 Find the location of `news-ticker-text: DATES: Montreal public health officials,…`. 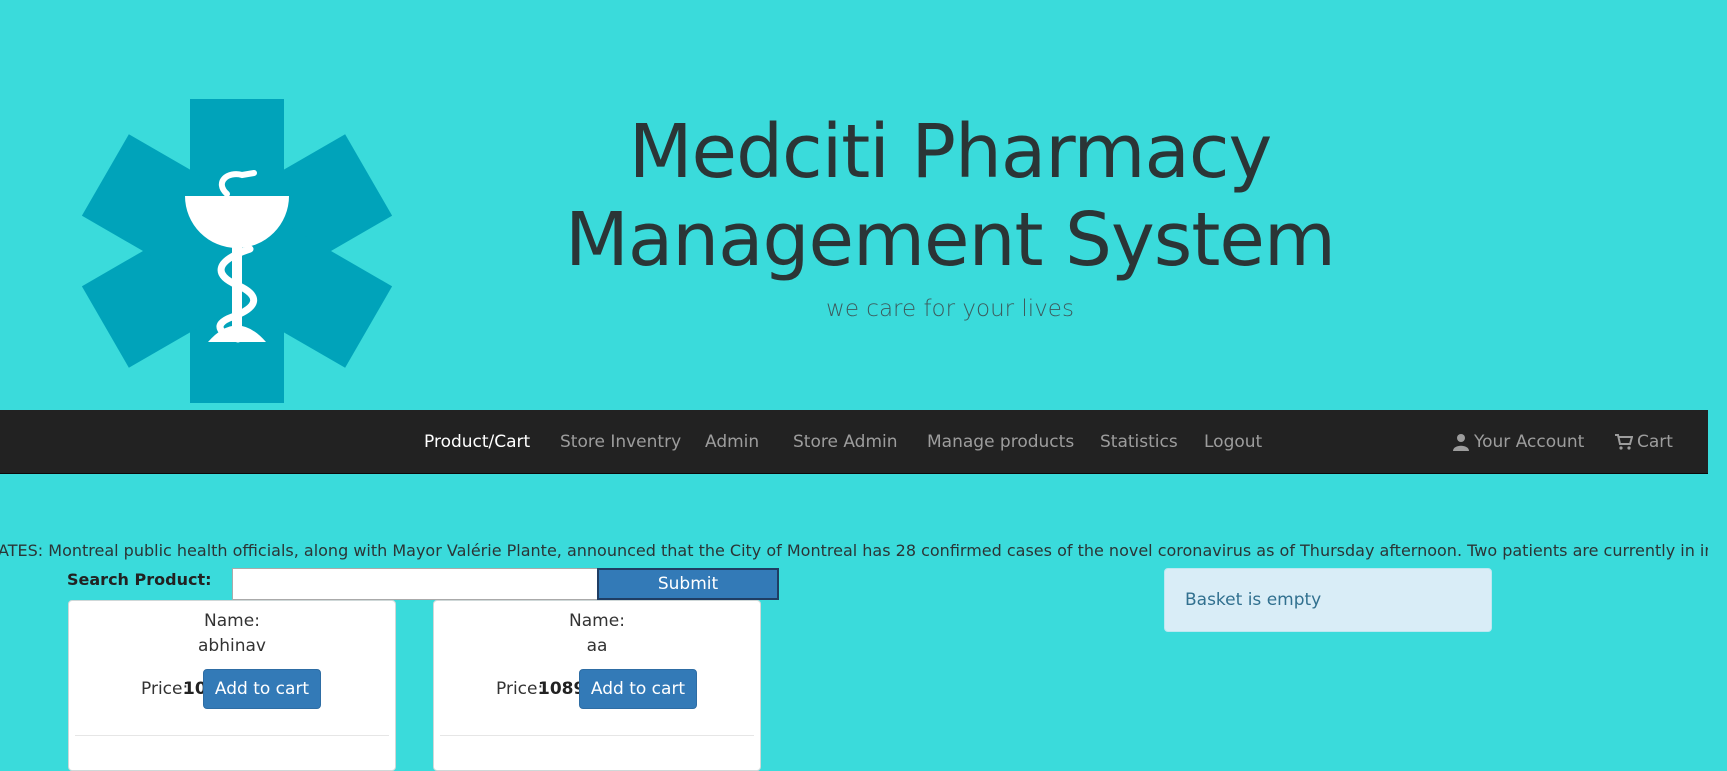

news-ticker-text: DATES: Montreal public health officials,… is located at coordinates (854, 550).